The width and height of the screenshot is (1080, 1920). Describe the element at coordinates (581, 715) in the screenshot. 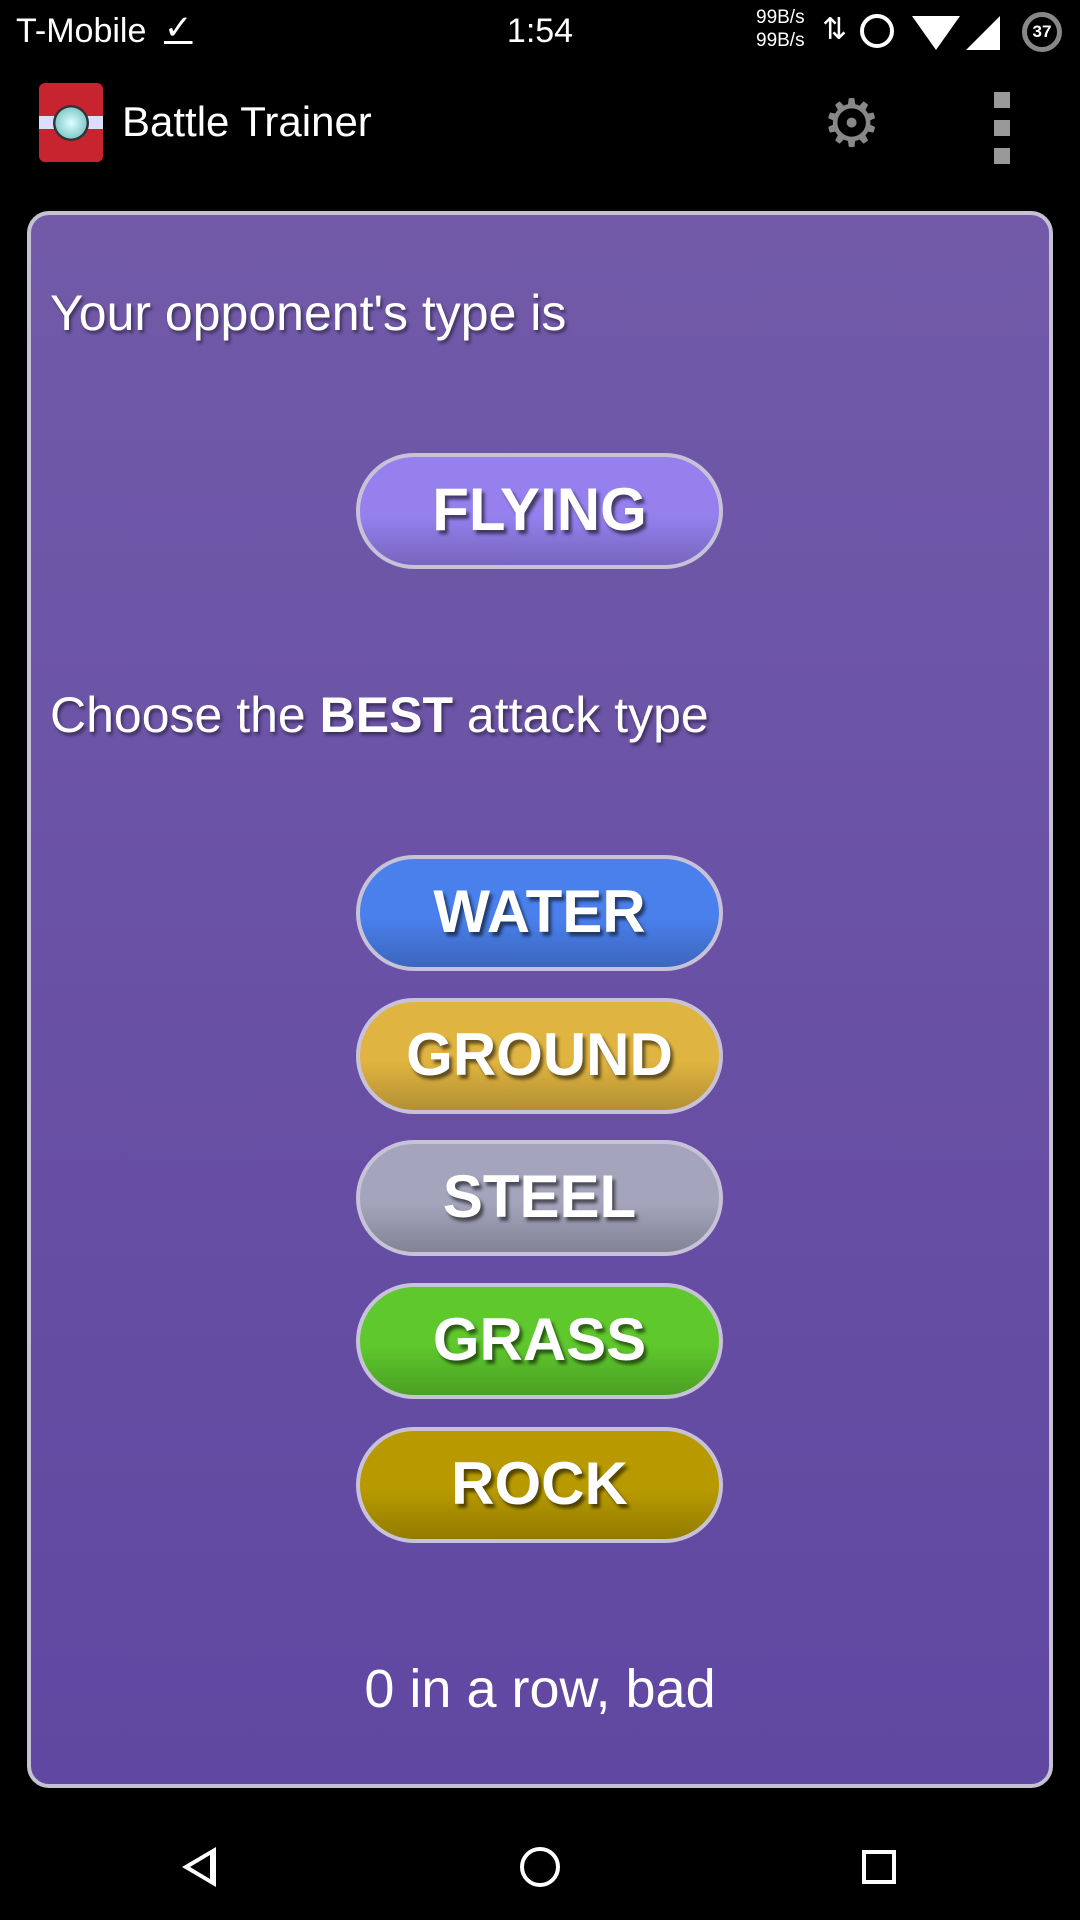

I see `choose-suffix: attack type` at that location.